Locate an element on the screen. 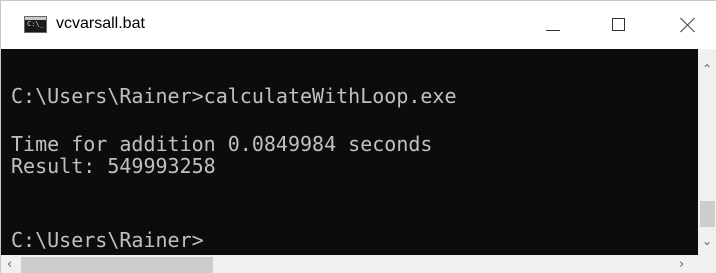  chevron-up-icon: ⌃ is located at coordinates (707, 69).